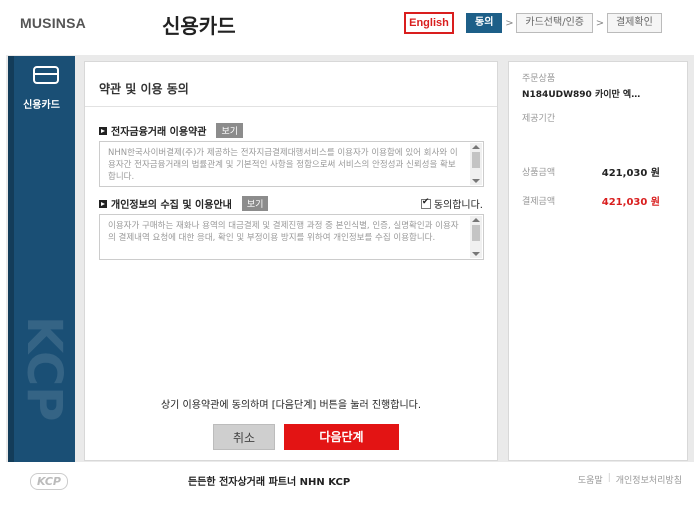  I want to click on step-indicator: 동의 > 카드선택/인증 > 결제확인, so click(564, 23).